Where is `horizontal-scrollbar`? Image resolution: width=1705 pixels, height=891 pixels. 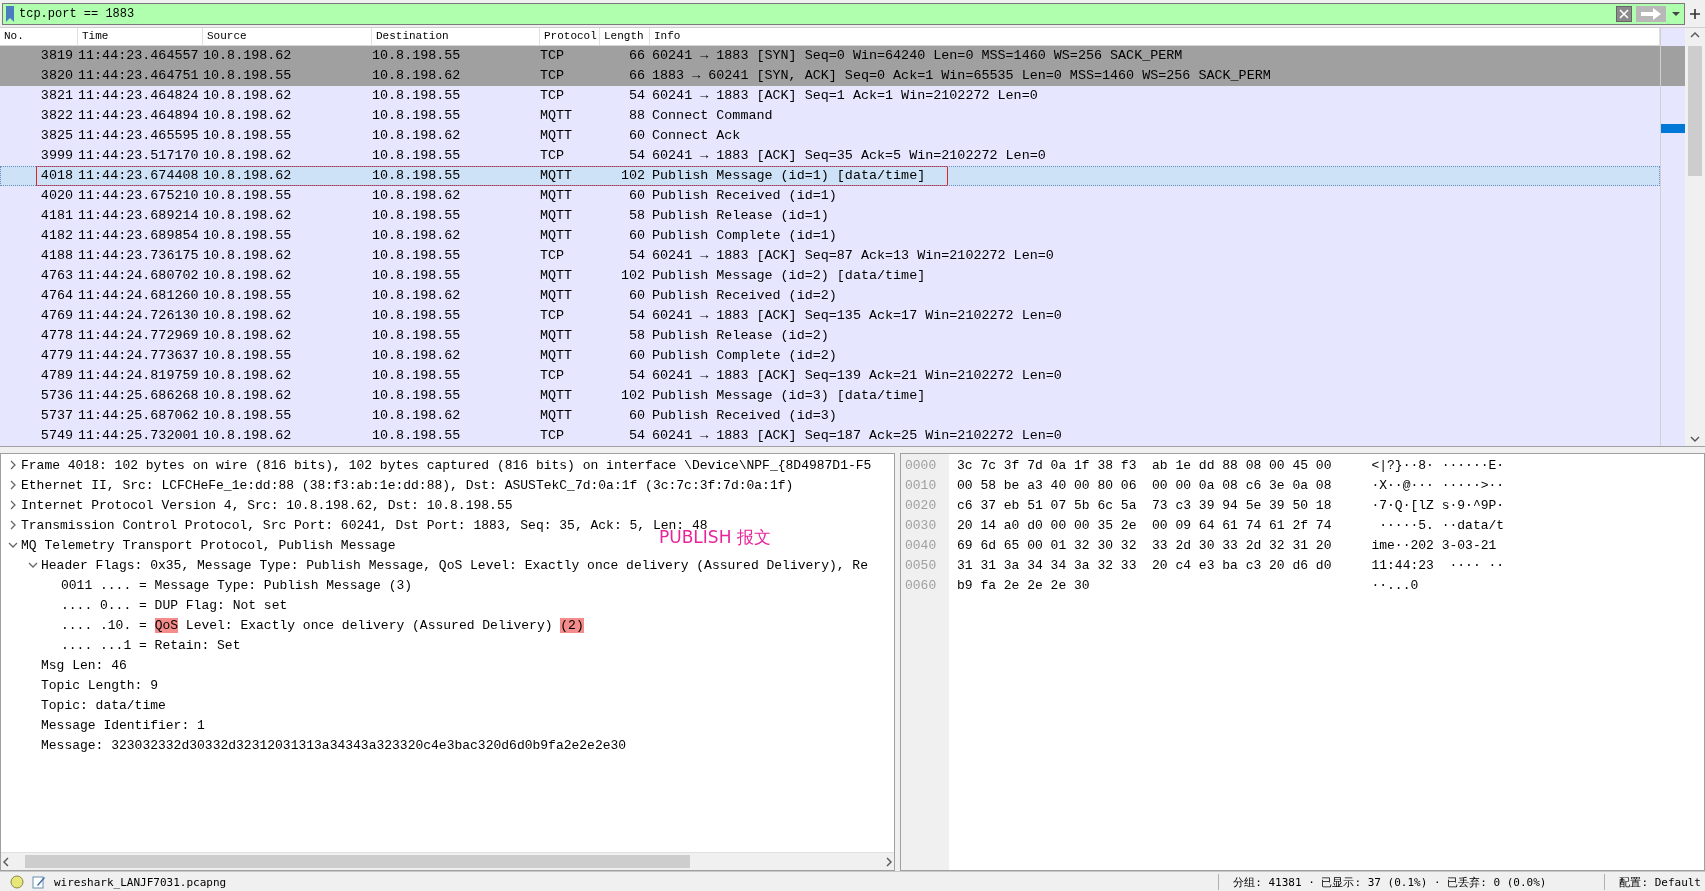 horizontal-scrollbar is located at coordinates (447, 861).